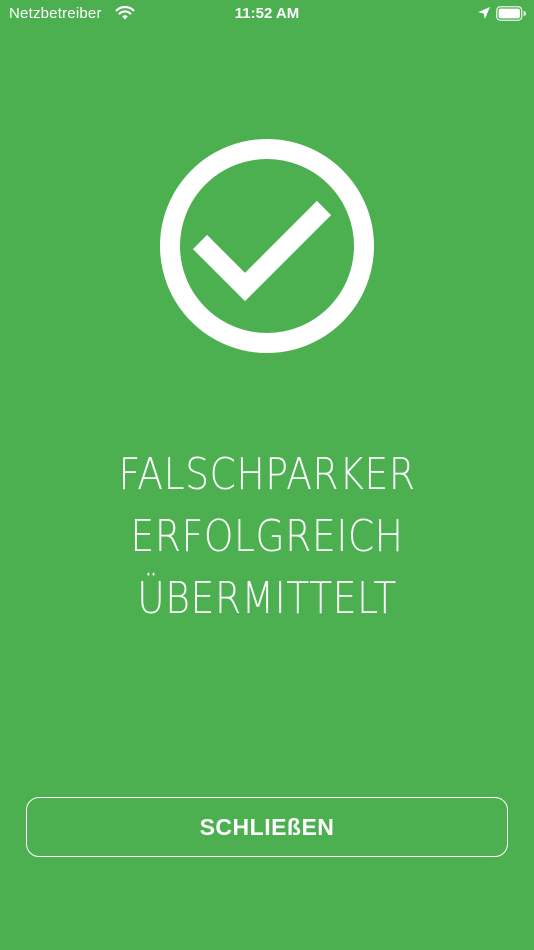 This screenshot has height=950, width=534. What do you see at coordinates (511, 13) in the screenshot?
I see `battery-icon` at bounding box center [511, 13].